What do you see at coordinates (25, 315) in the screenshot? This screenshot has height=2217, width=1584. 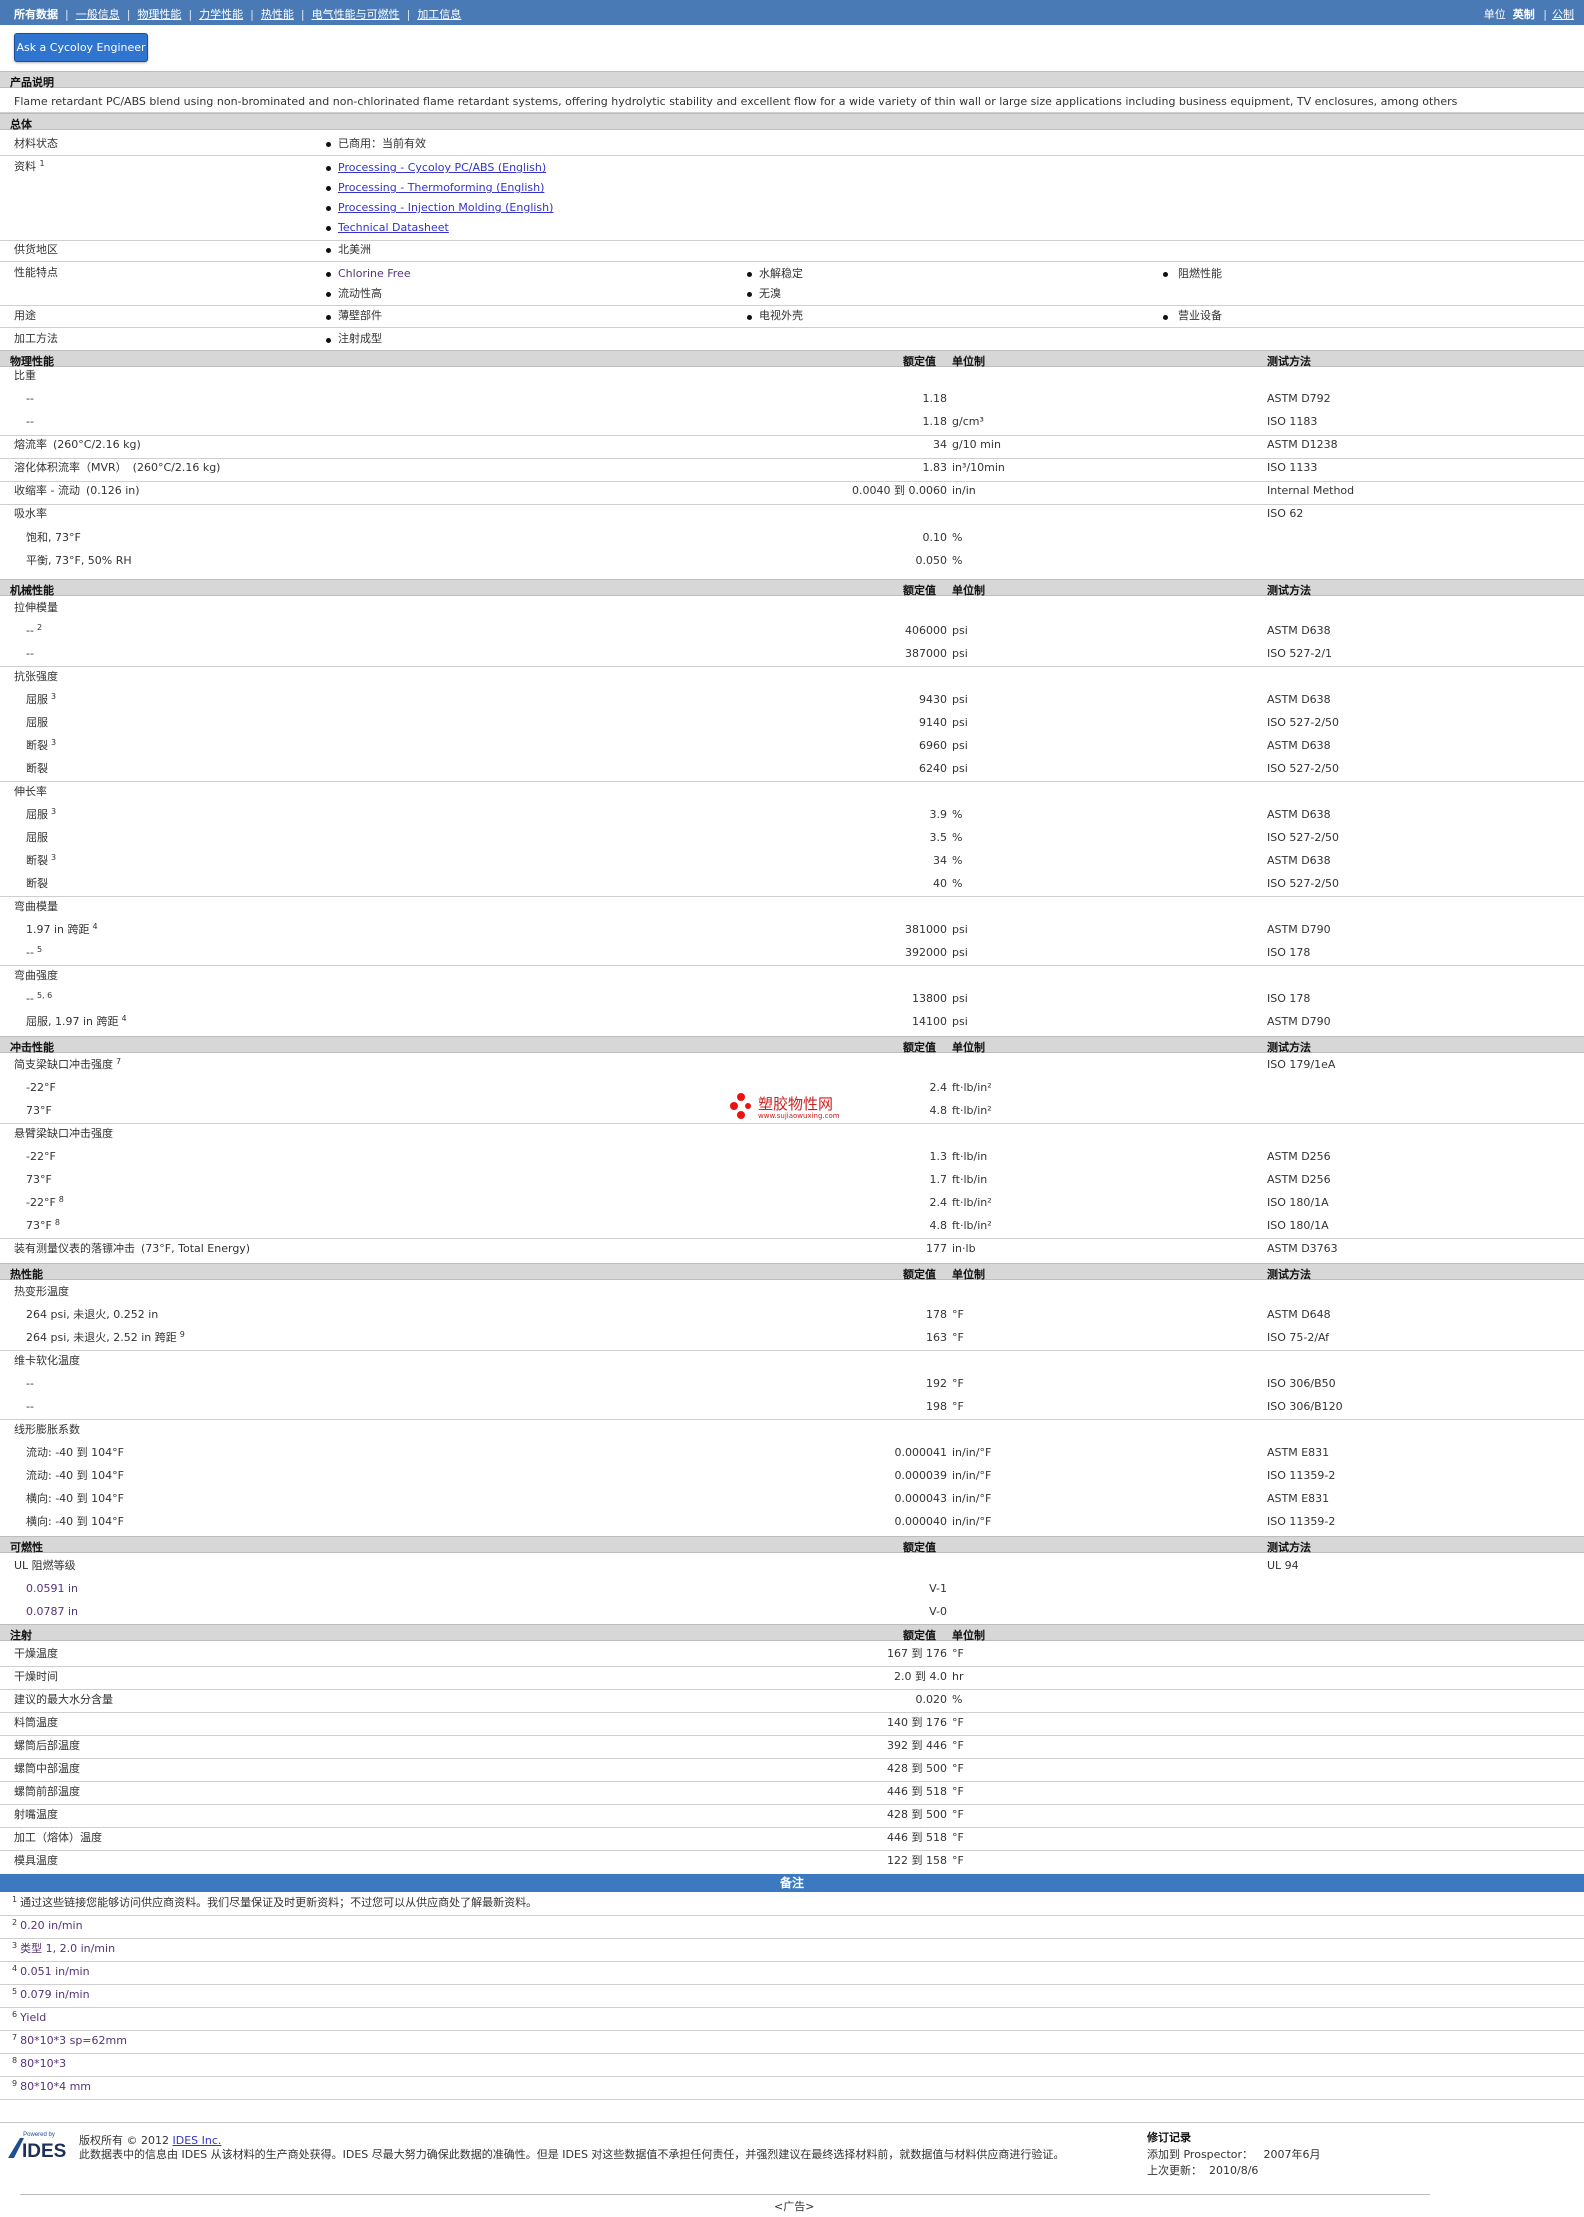 I see `uses-label: 用途` at bounding box center [25, 315].